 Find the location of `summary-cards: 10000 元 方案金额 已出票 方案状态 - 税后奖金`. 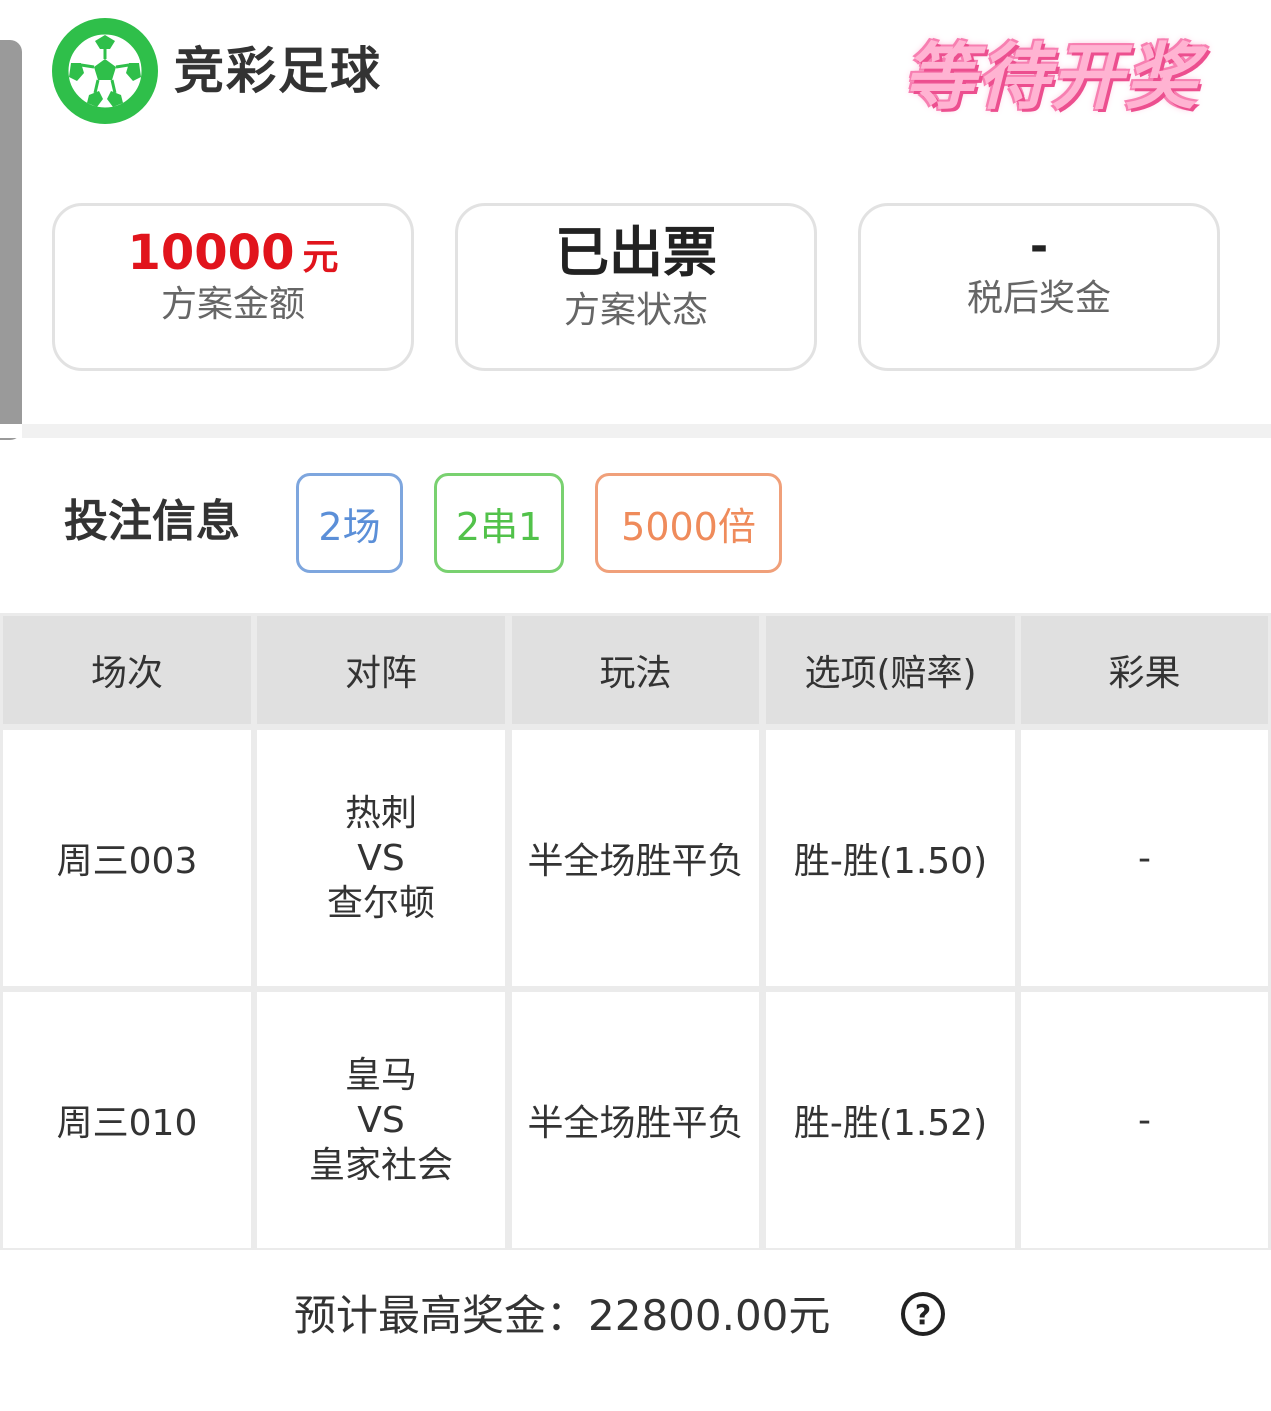

summary-cards: 10000 元 方案金额 已出票 方案状态 - 税后奖金 is located at coordinates (636, 287).